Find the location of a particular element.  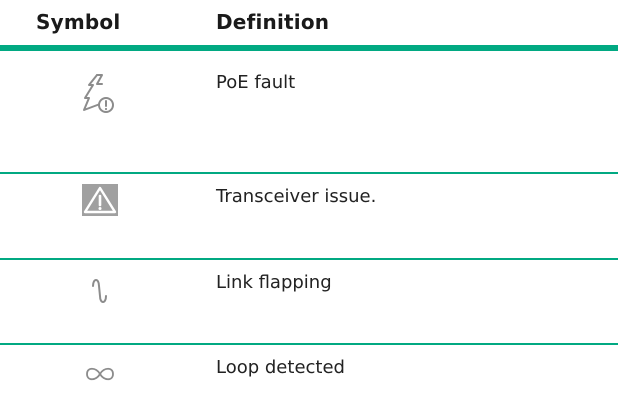

loop-infinity-icon is located at coordinates (100, 374).